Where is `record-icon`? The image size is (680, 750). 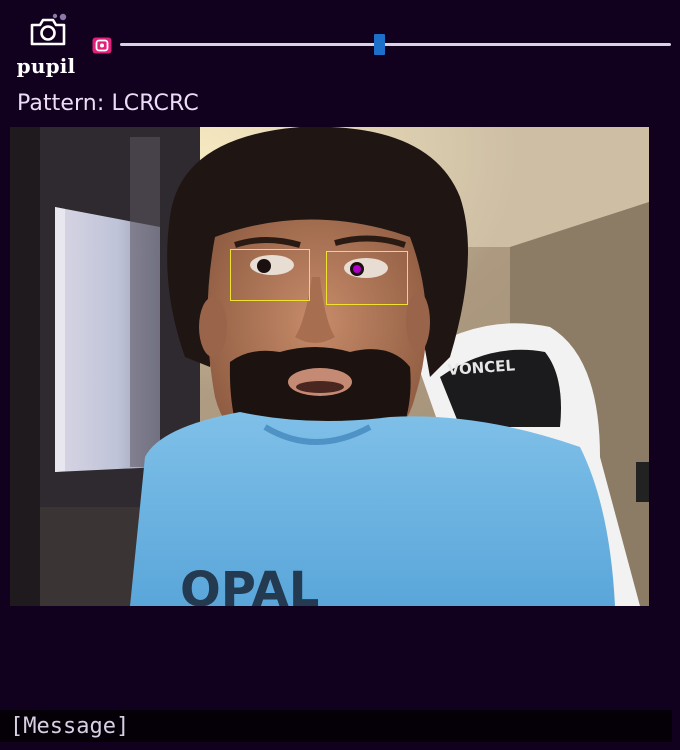
record-icon is located at coordinates (102, 45).